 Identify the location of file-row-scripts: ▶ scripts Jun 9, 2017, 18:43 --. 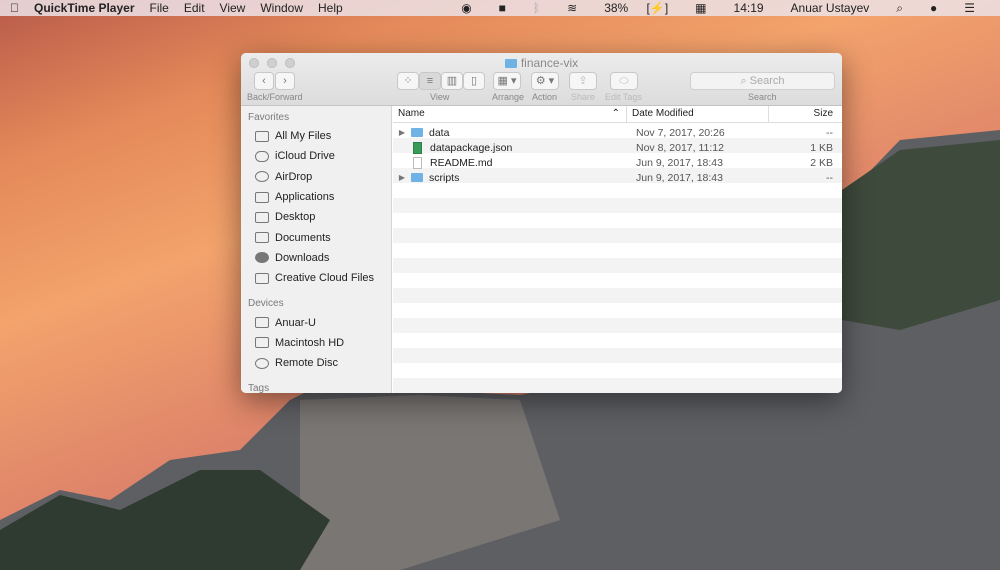
(617, 177).